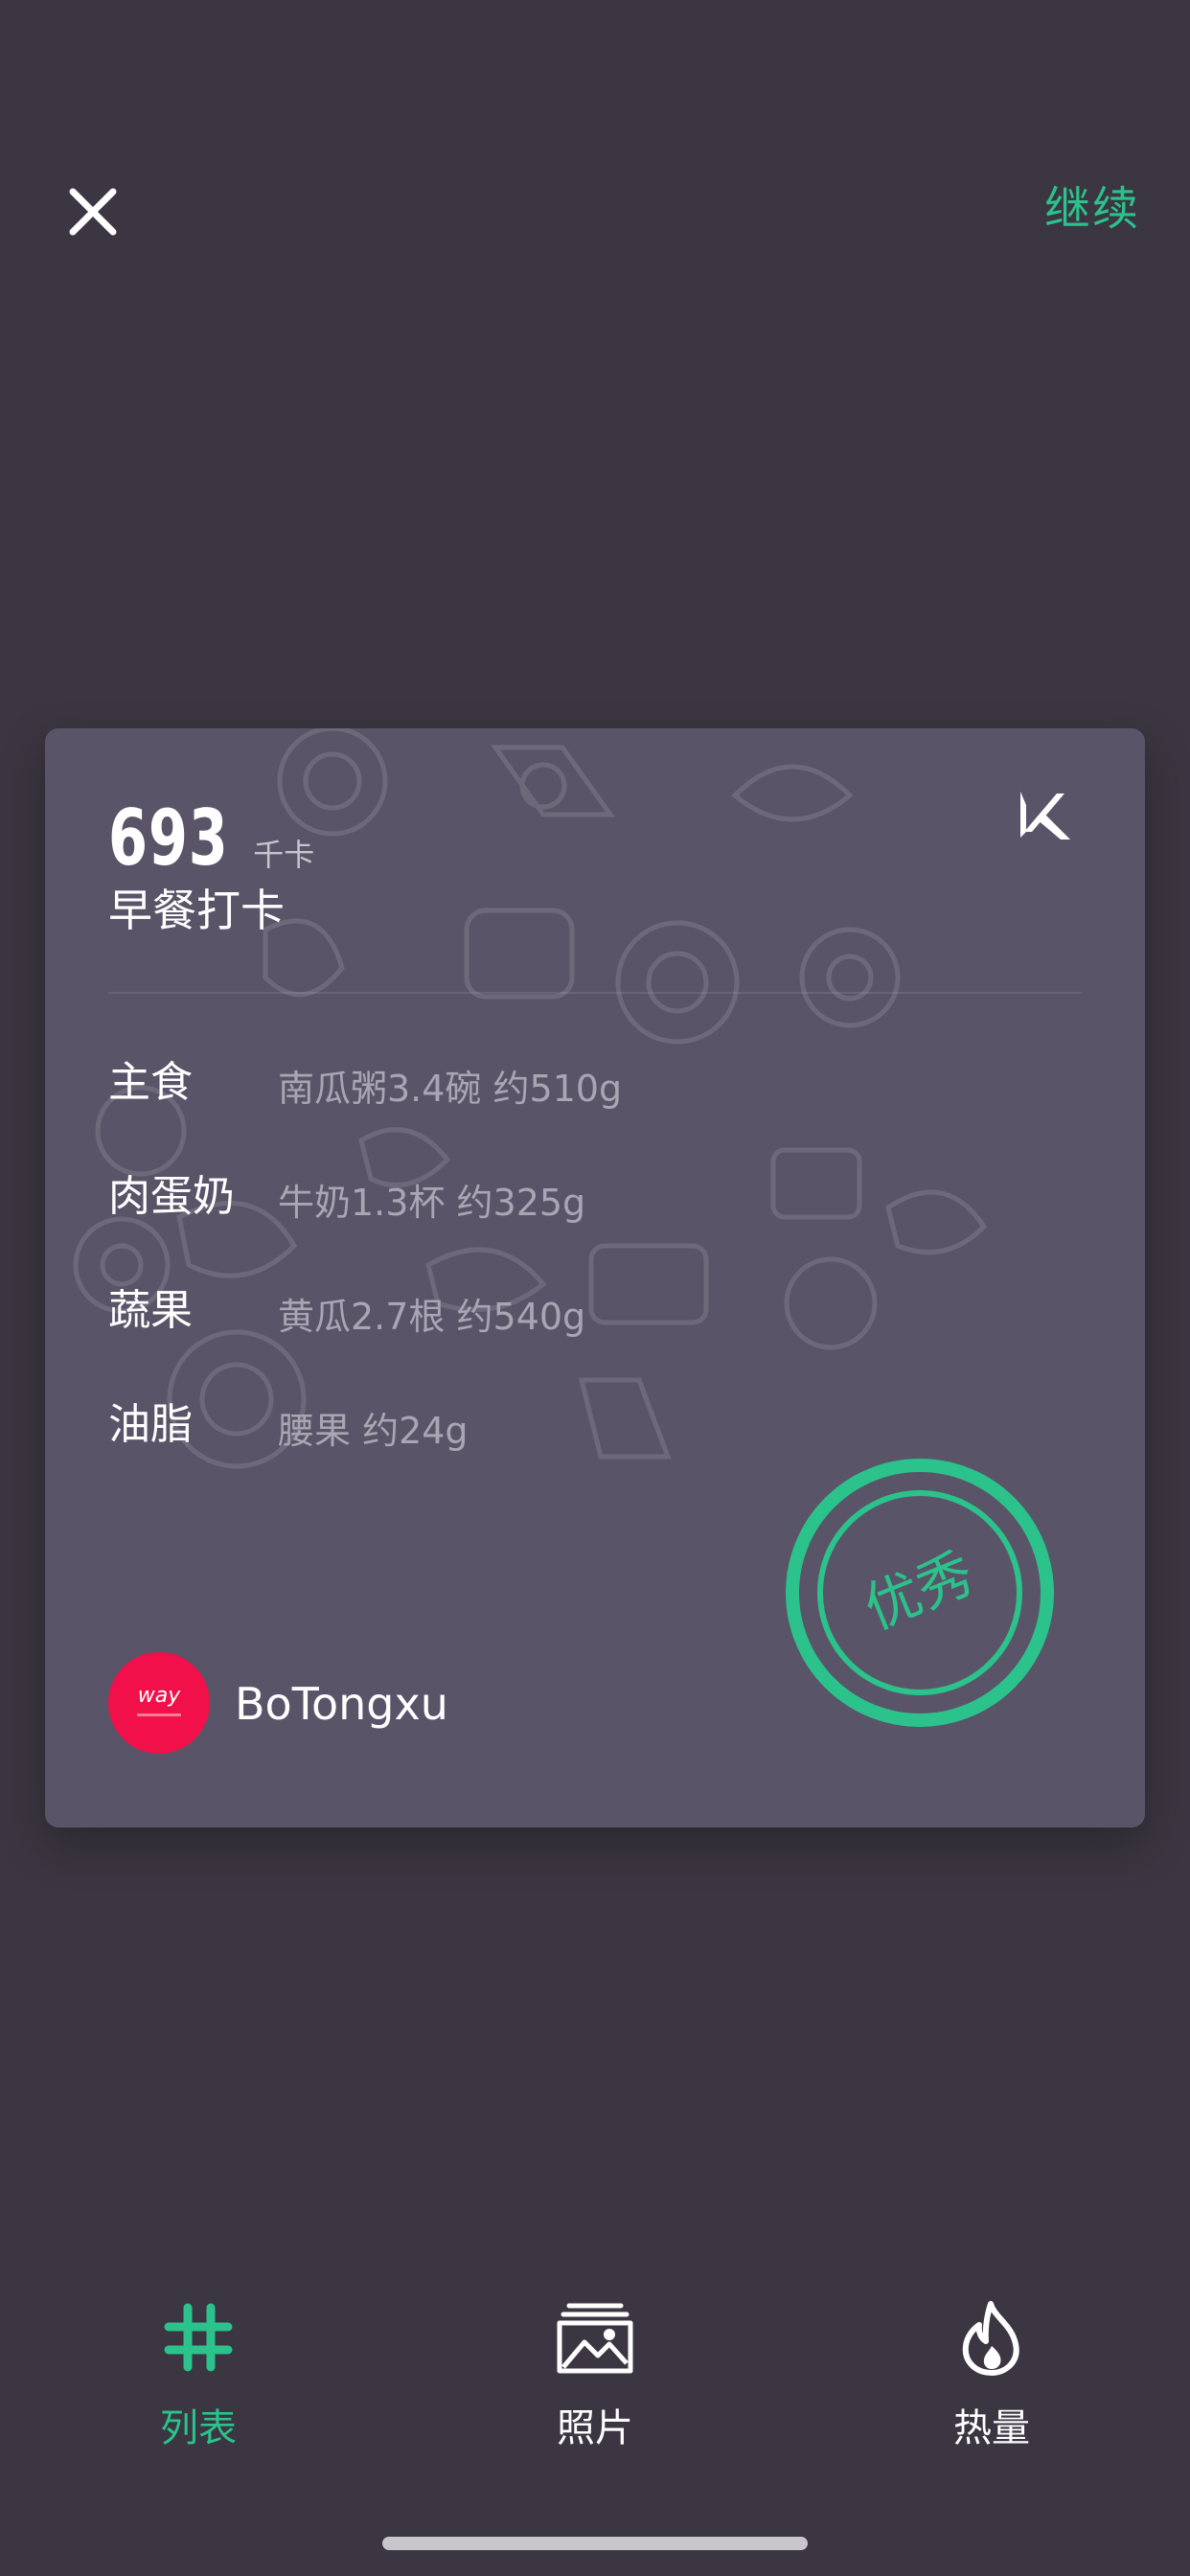 The image size is (1190, 2576). Describe the element at coordinates (432, 1203) in the screenshot. I see `food-detail: 牛奶1.3杯 约325g` at that location.